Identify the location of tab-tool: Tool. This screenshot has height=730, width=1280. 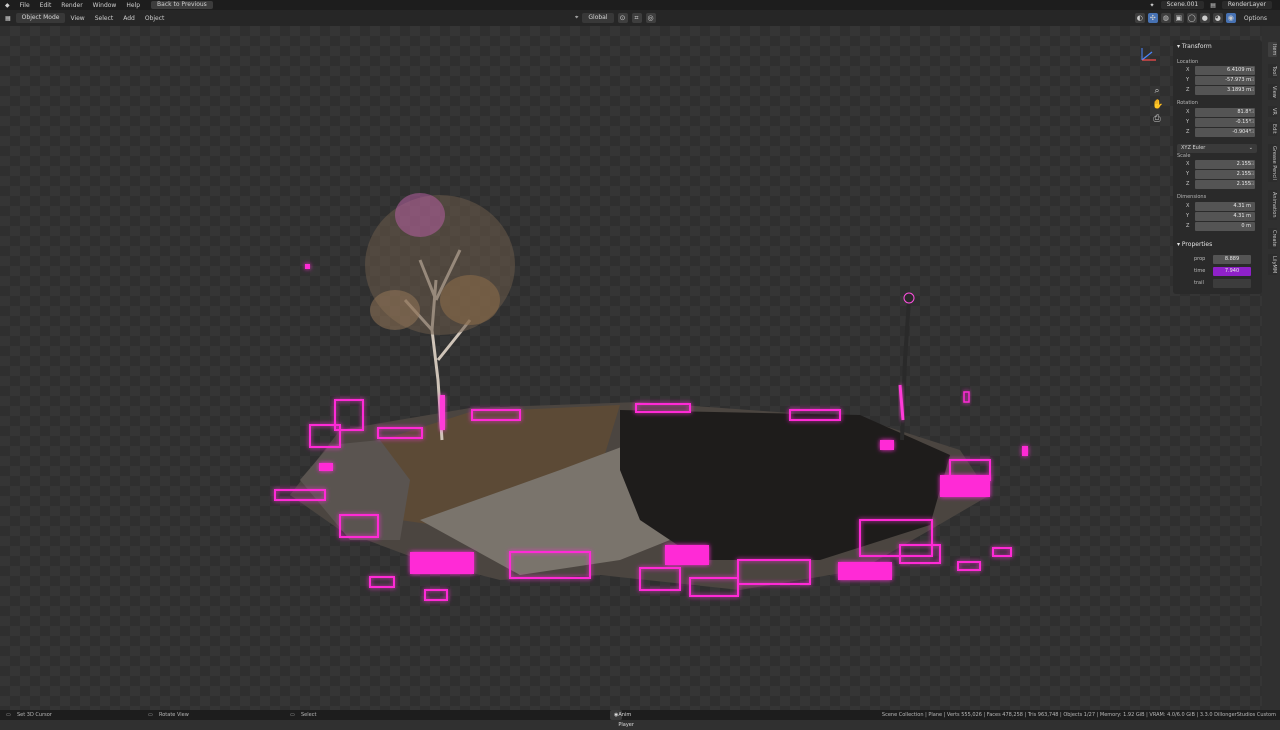
(1272, 71).